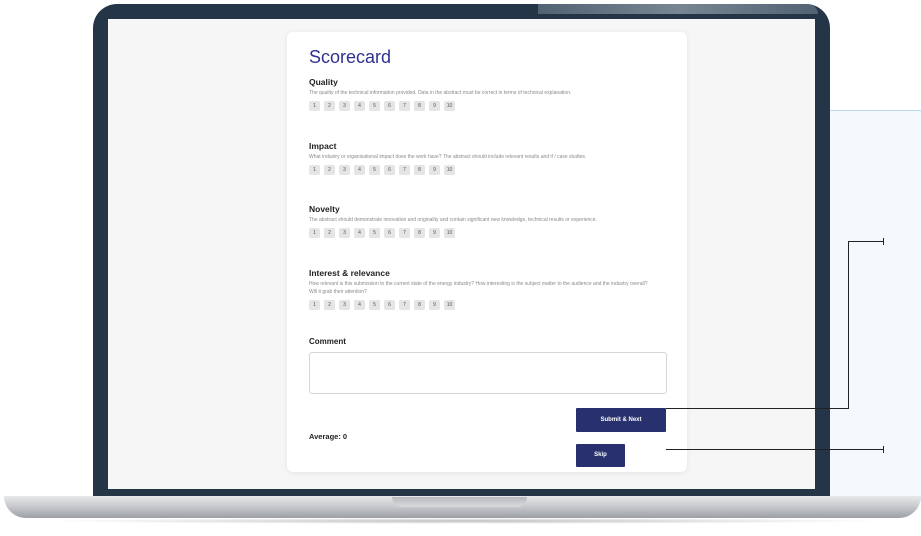 Image resolution: width=921 pixels, height=536 pixels. What do you see at coordinates (866, 241) in the screenshot?
I see `callout-line-submit-top` at bounding box center [866, 241].